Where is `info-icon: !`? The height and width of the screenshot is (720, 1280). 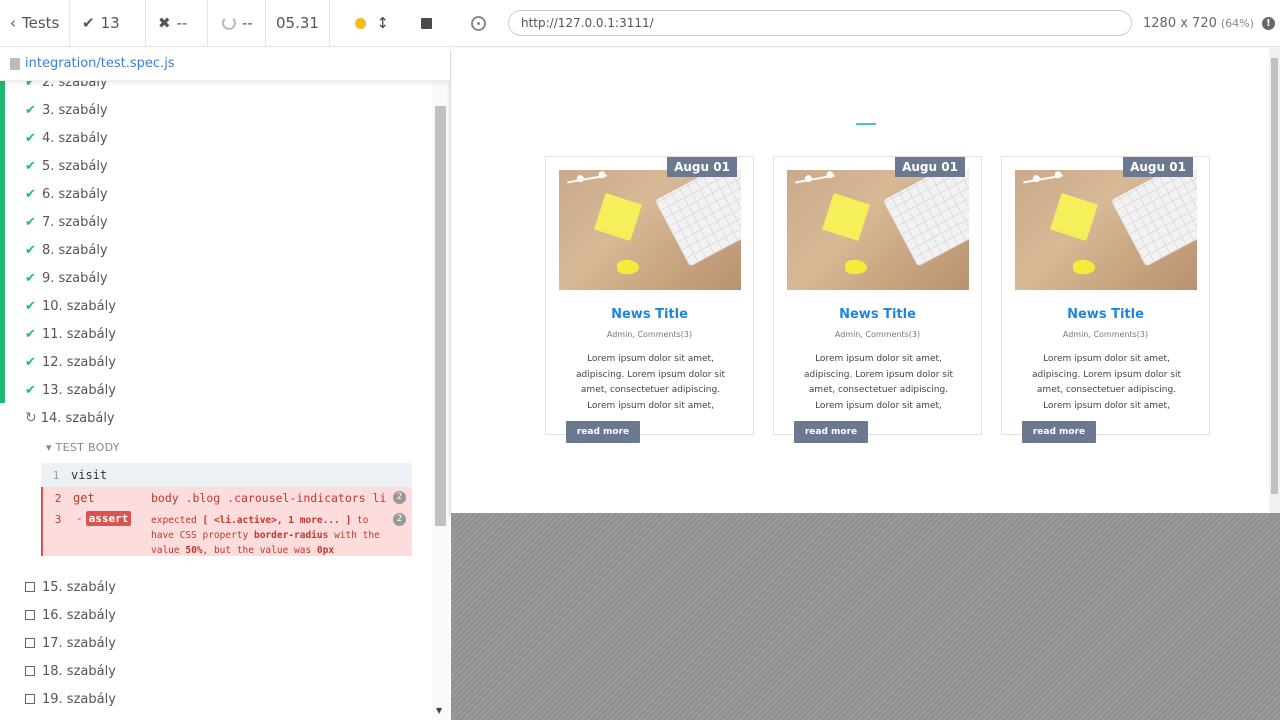
info-icon: ! is located at coordinates (1268, 23).